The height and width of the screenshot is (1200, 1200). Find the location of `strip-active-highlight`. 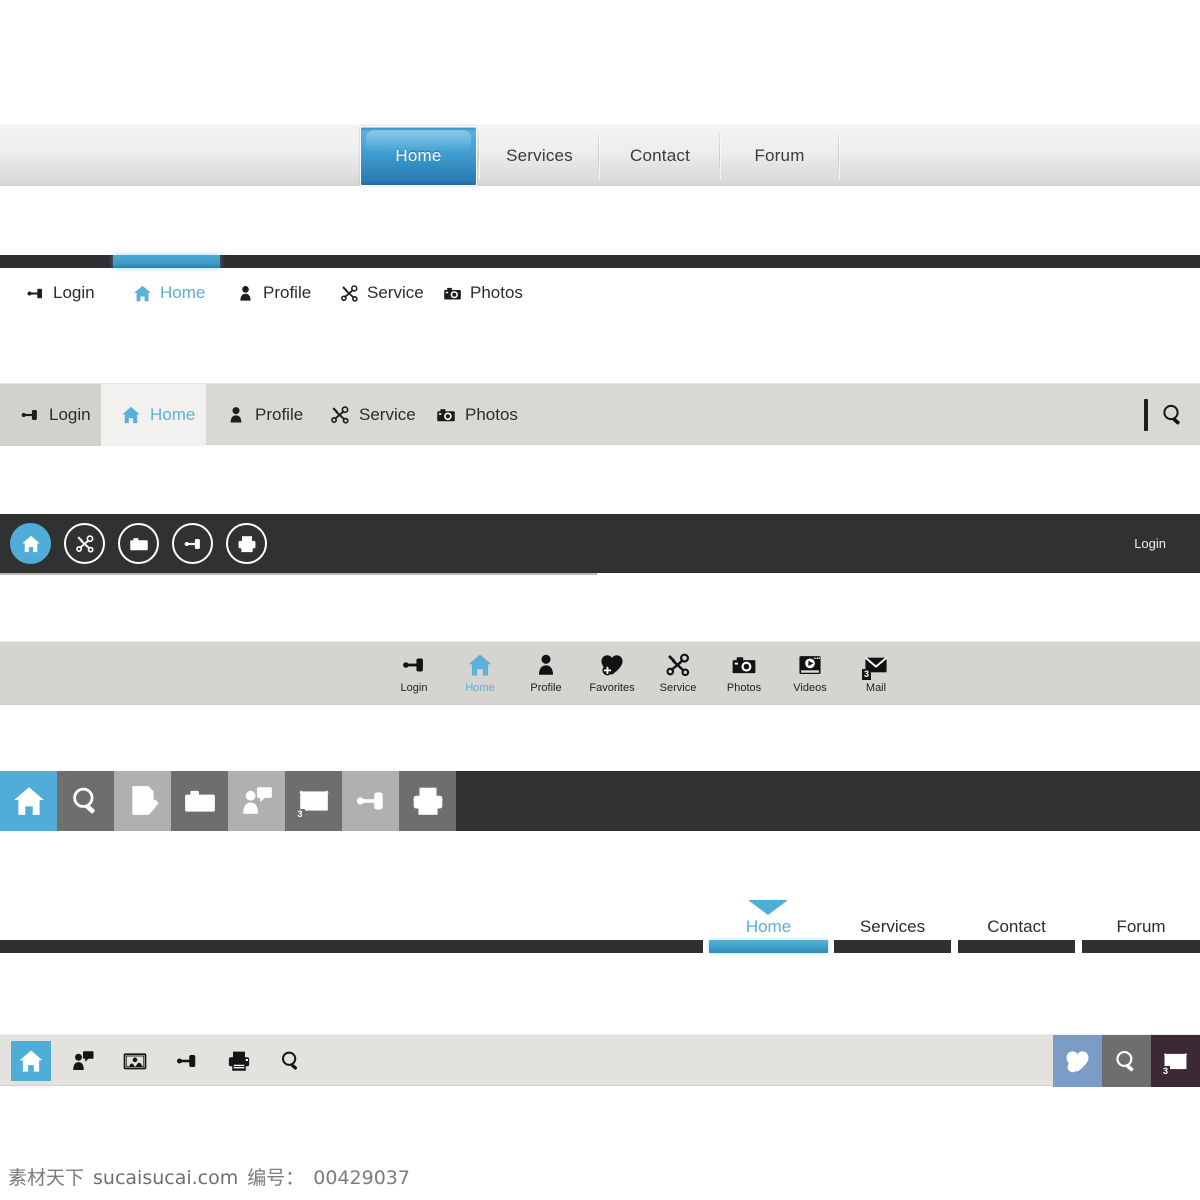

strip-active-highlight is located at coordinates (166, 261).